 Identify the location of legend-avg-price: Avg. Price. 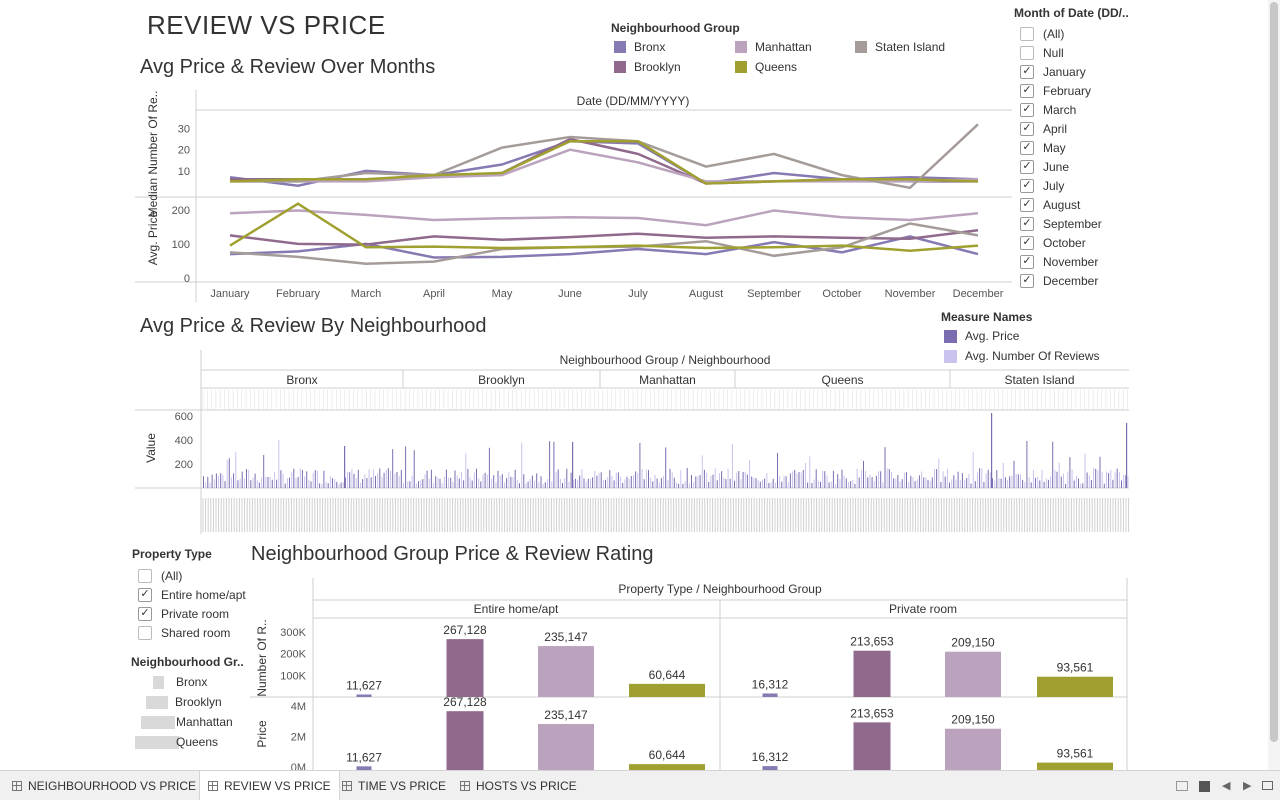
(981, 336).